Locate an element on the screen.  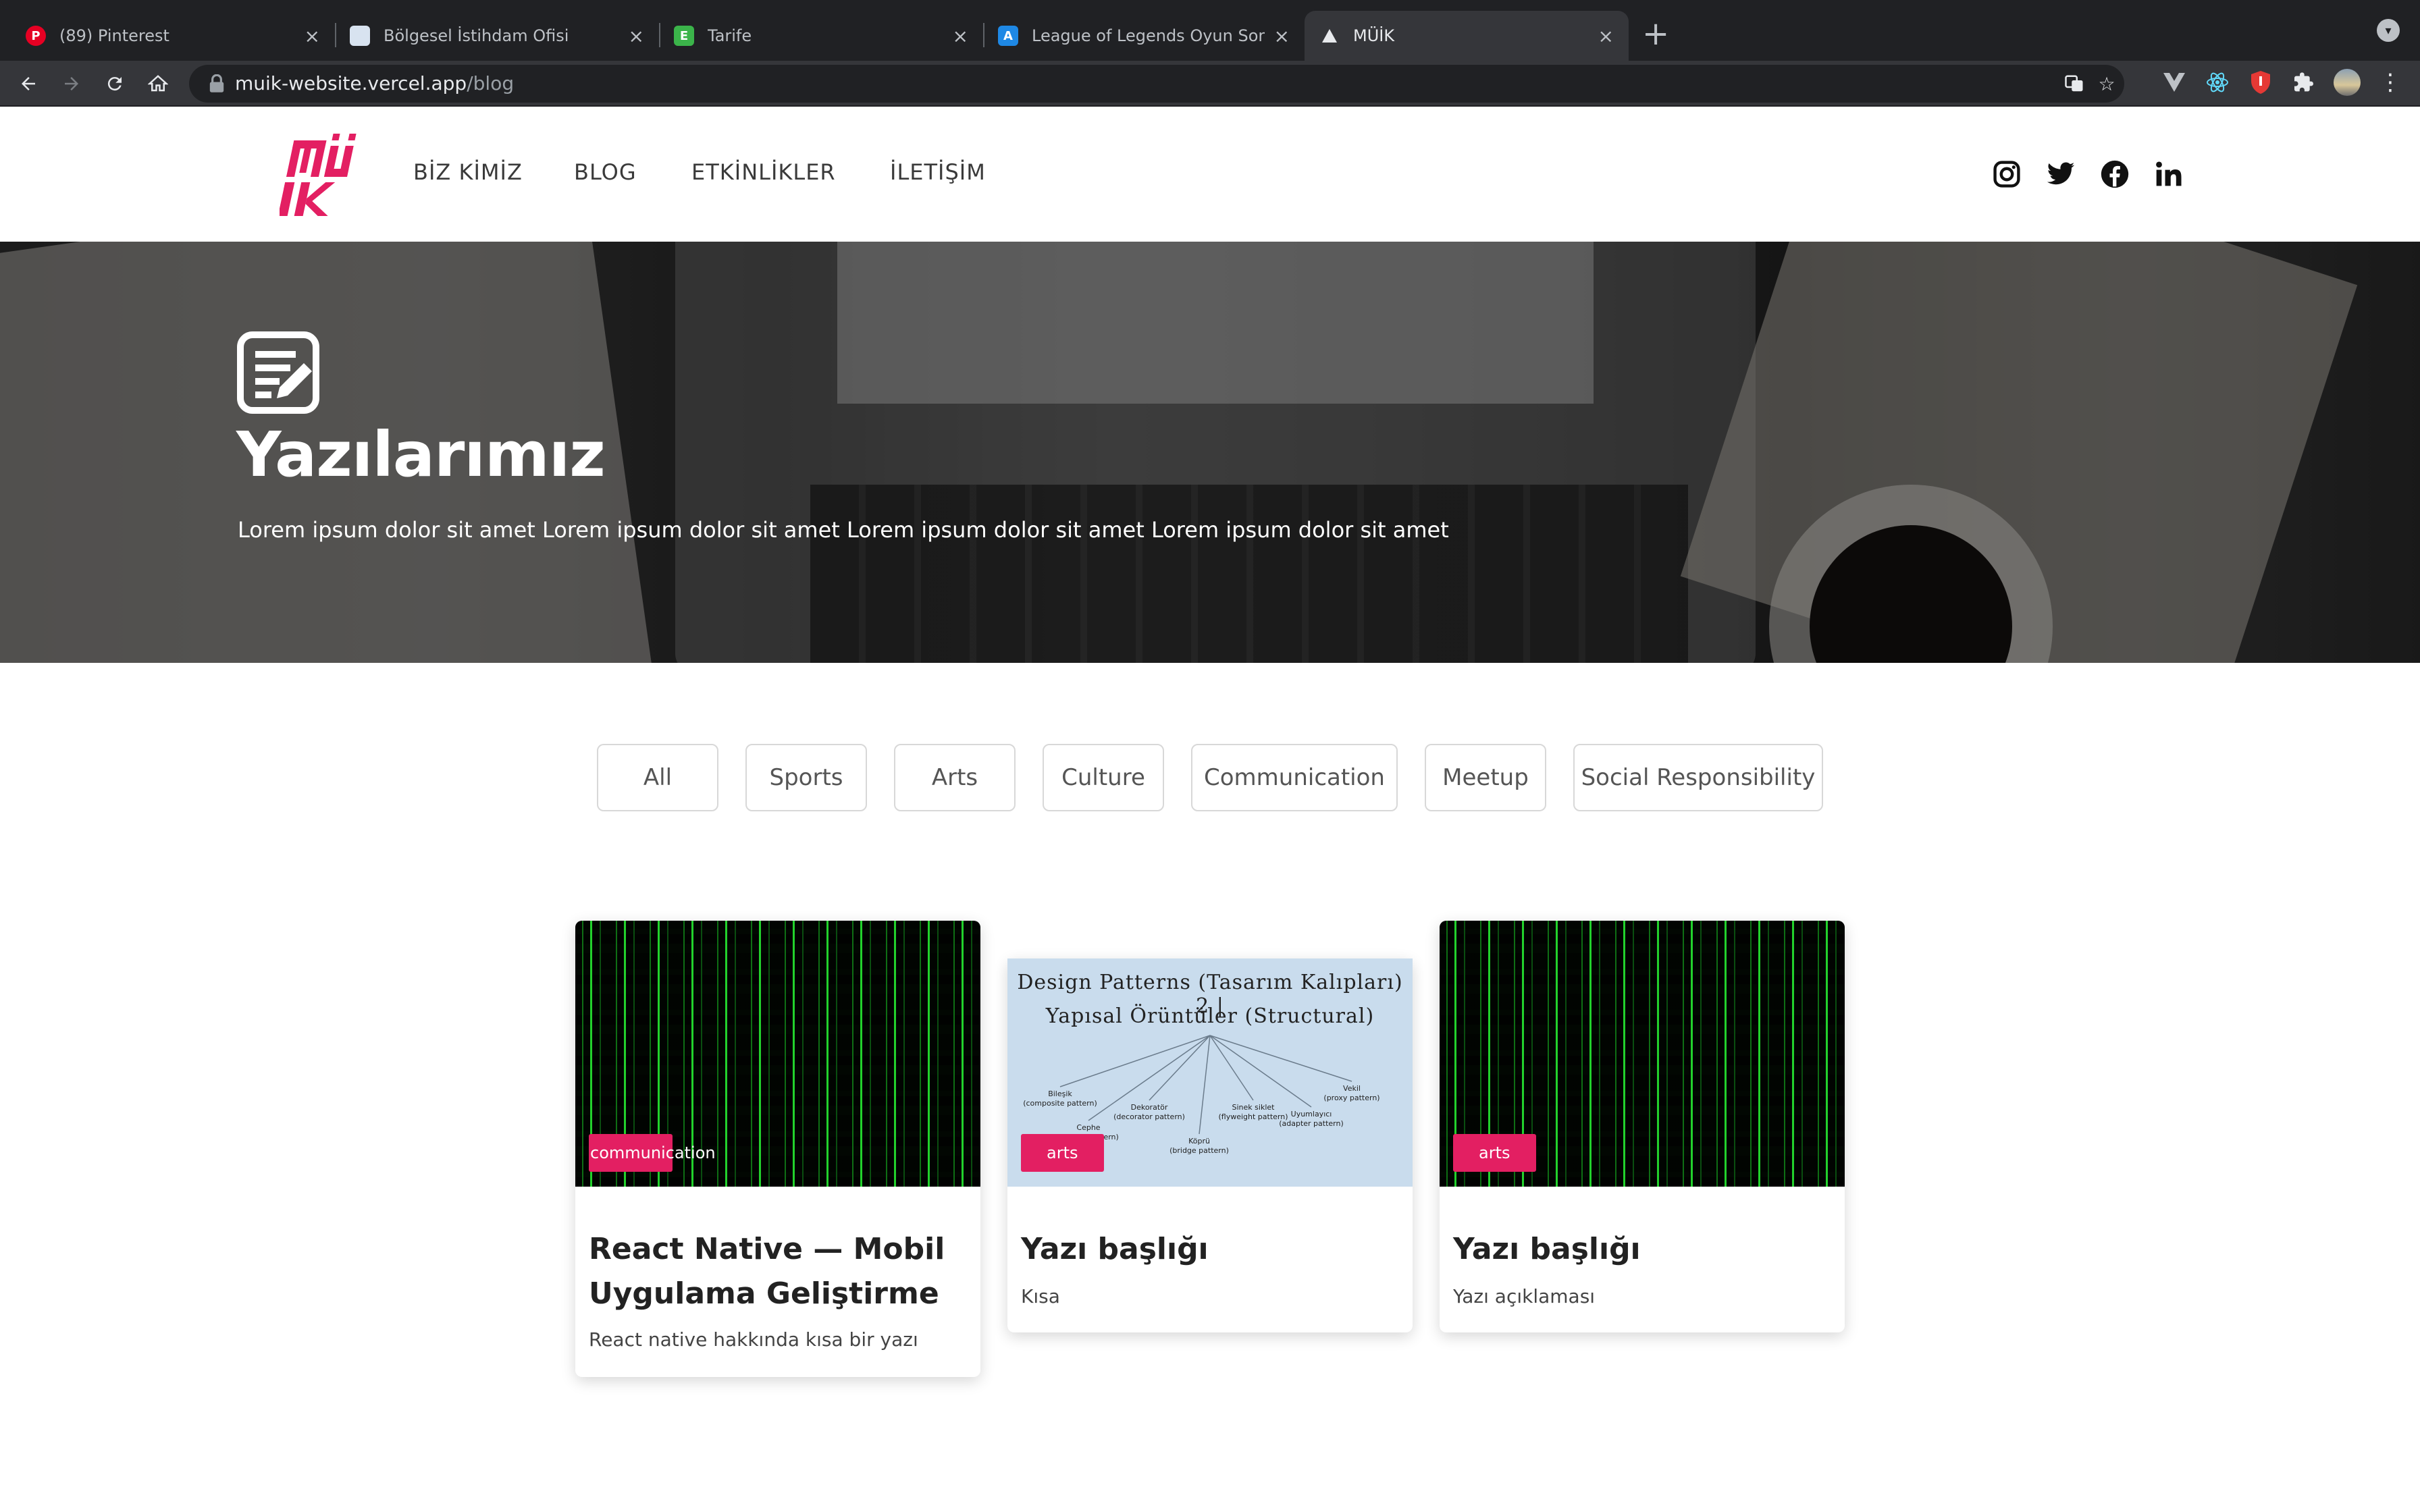
diagram-node-label: Dekoratör is located at coordinates (1149, 1107).